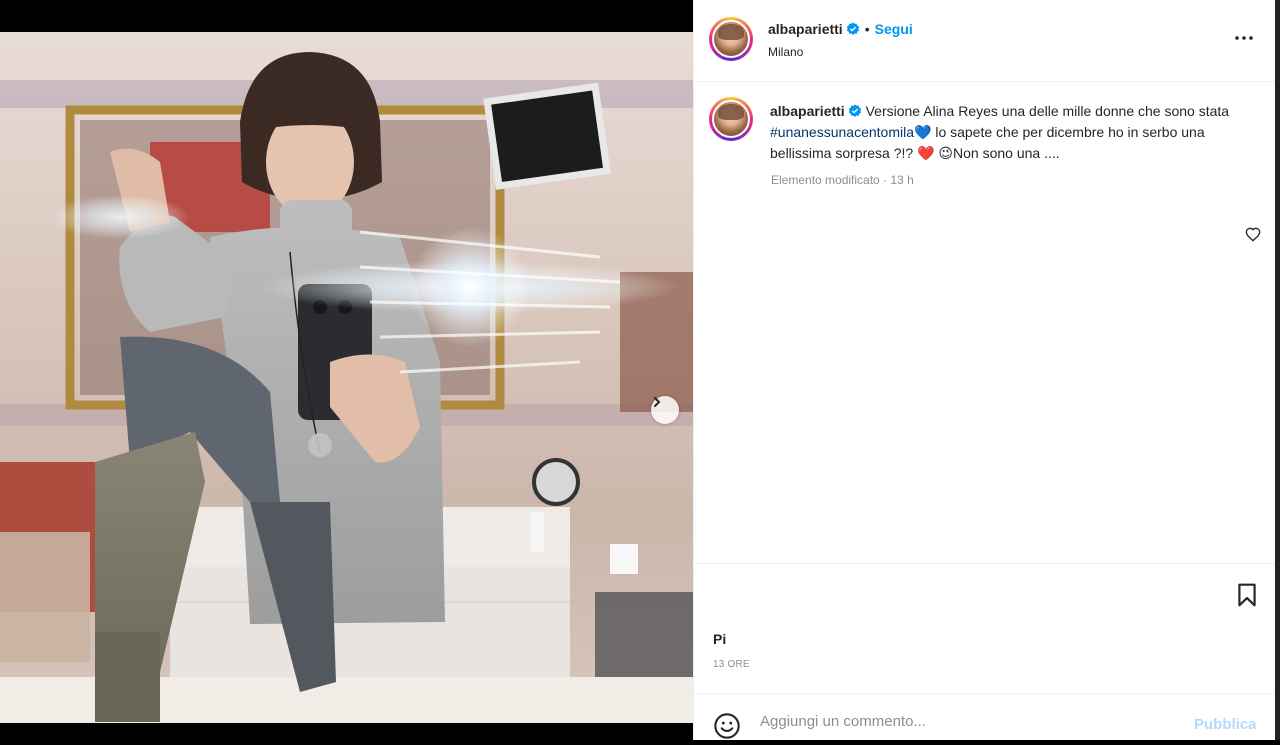  I want to click on emoji-icon, so click(727, 726).